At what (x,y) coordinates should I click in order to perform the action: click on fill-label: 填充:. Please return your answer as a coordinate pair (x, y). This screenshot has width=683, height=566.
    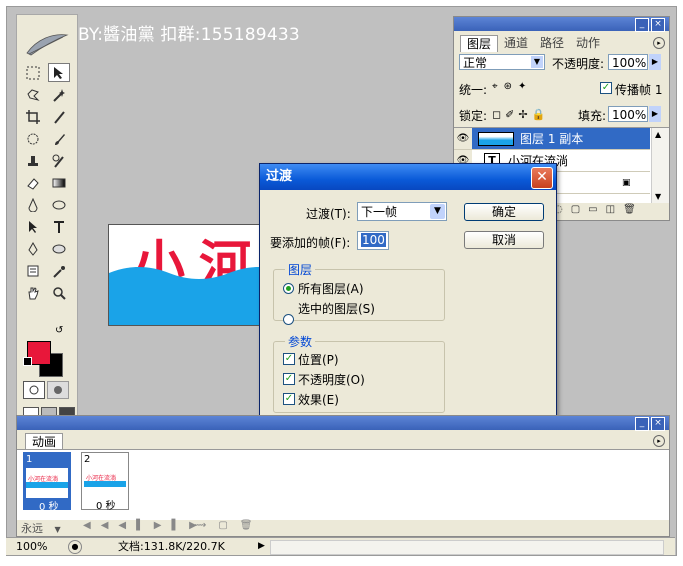
    Looking at the image, I should click on (592, 116).